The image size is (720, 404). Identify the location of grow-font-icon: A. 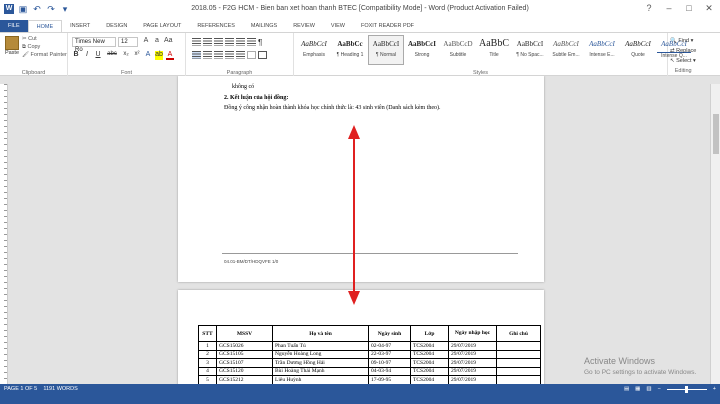
(146, 40).